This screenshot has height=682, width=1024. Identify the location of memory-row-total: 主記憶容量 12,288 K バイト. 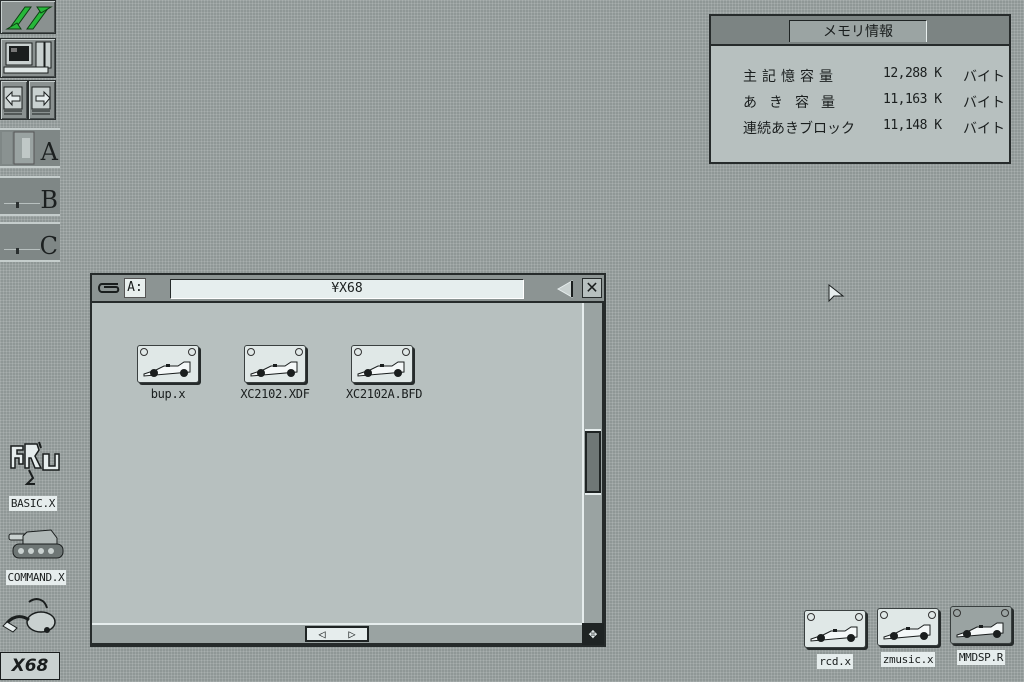
(874, 76).